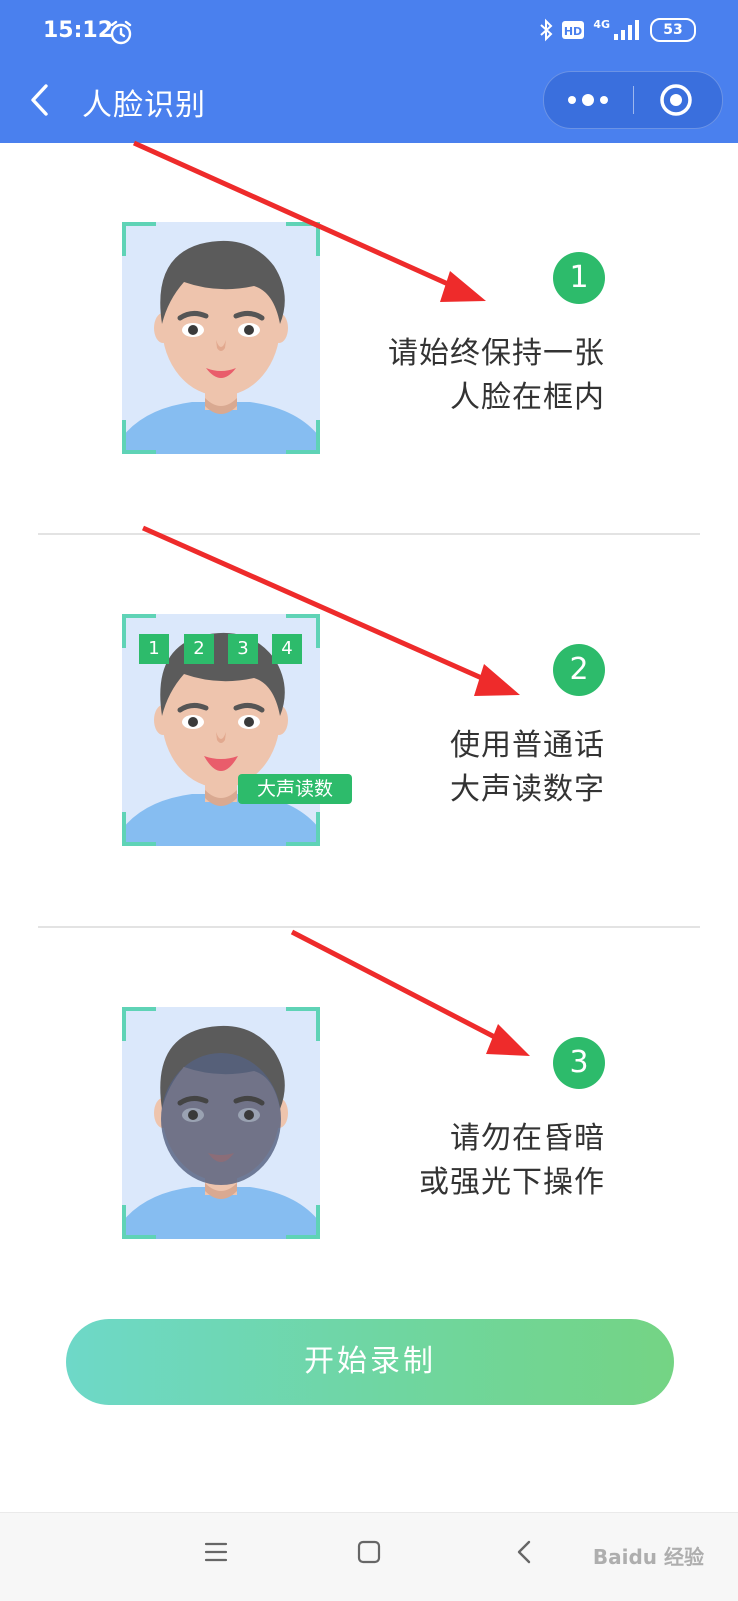 This screenshot has width=738, height=1601. I want to click on digit-badge: 4, so click(287, 649).